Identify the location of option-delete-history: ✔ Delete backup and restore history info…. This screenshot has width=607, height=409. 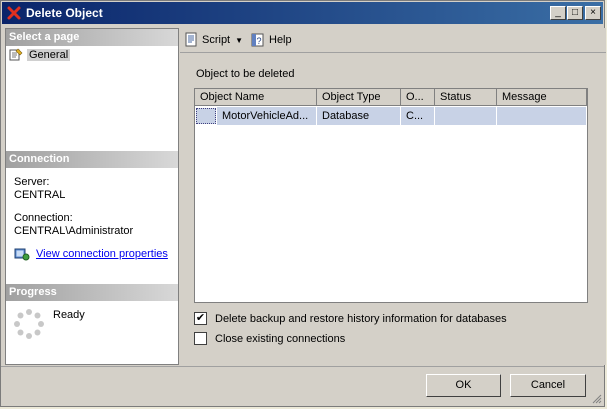
(350, 318).